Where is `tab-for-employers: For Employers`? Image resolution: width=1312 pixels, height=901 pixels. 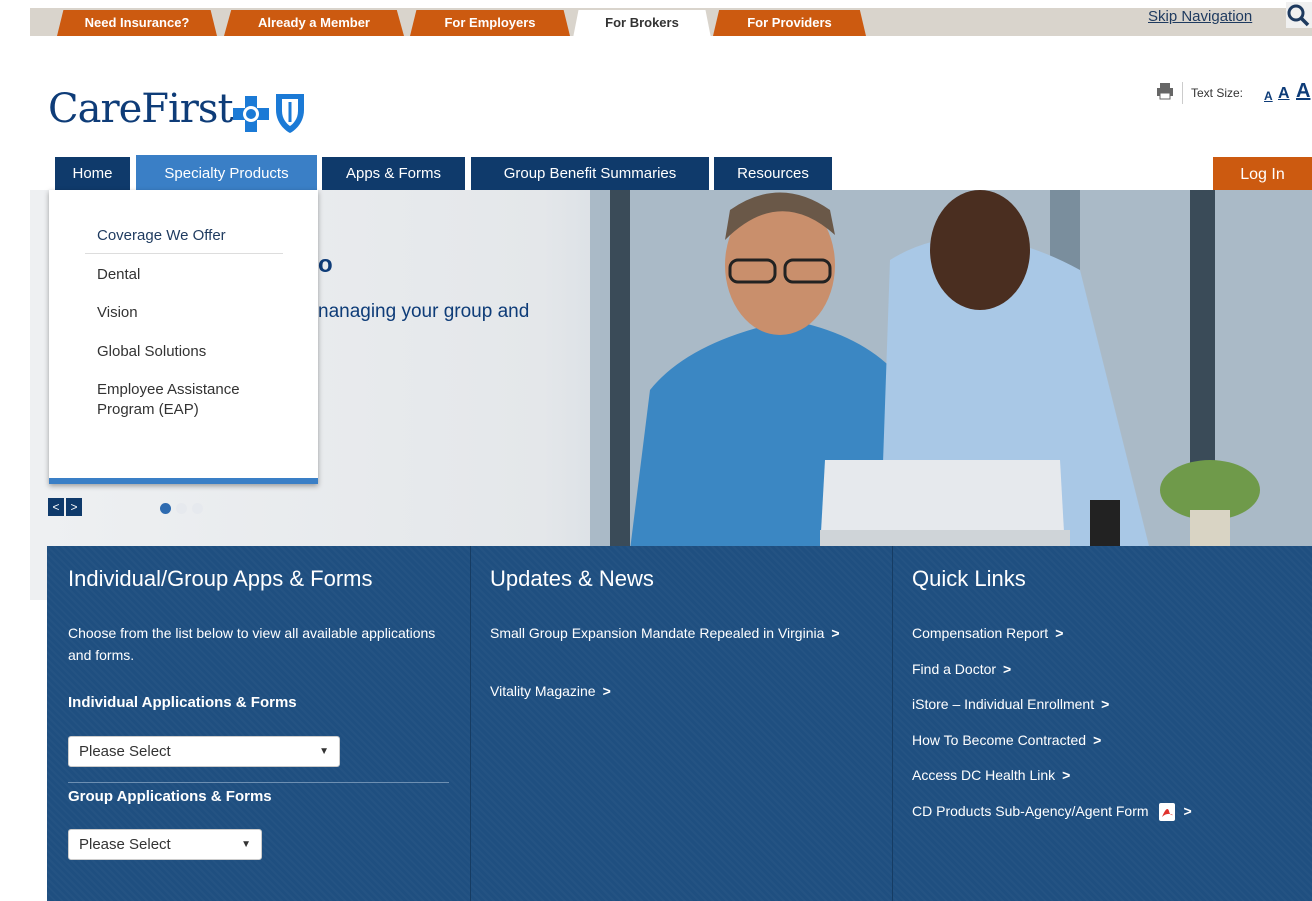
tab-for-employers: For Employers is located at coordinates (490, 23).